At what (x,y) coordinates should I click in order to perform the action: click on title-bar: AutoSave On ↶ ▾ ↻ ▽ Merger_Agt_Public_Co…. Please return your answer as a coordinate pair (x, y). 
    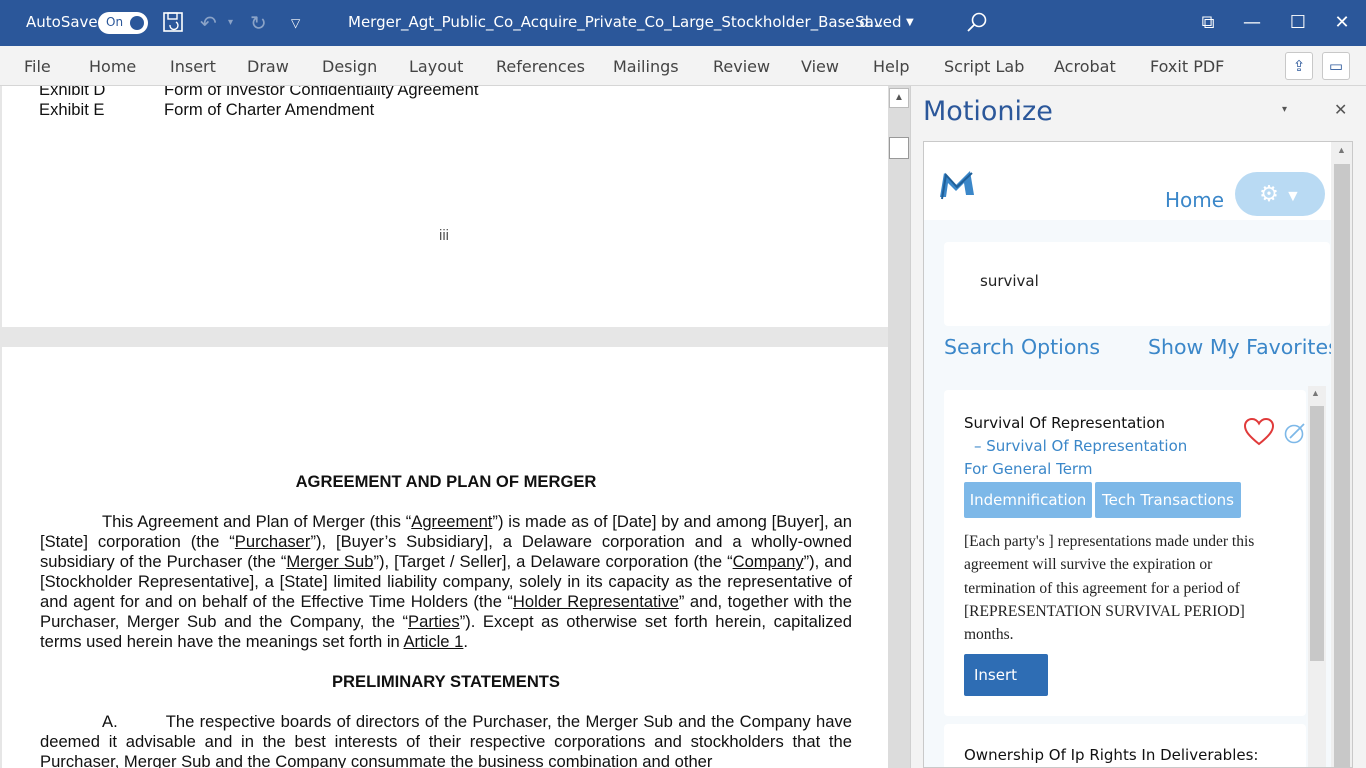
    Looking at the image, I should click on (683, 23).